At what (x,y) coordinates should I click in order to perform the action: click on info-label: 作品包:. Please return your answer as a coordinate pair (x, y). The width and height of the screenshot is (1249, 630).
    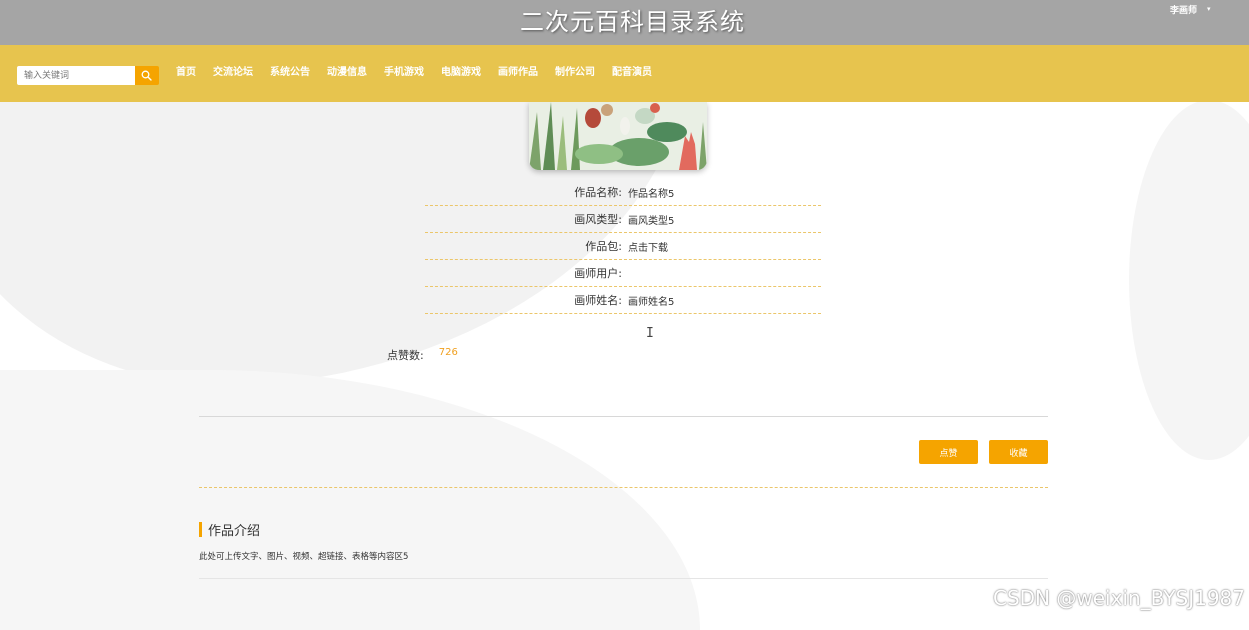
    Looking at the image, I should click on (603, 246).